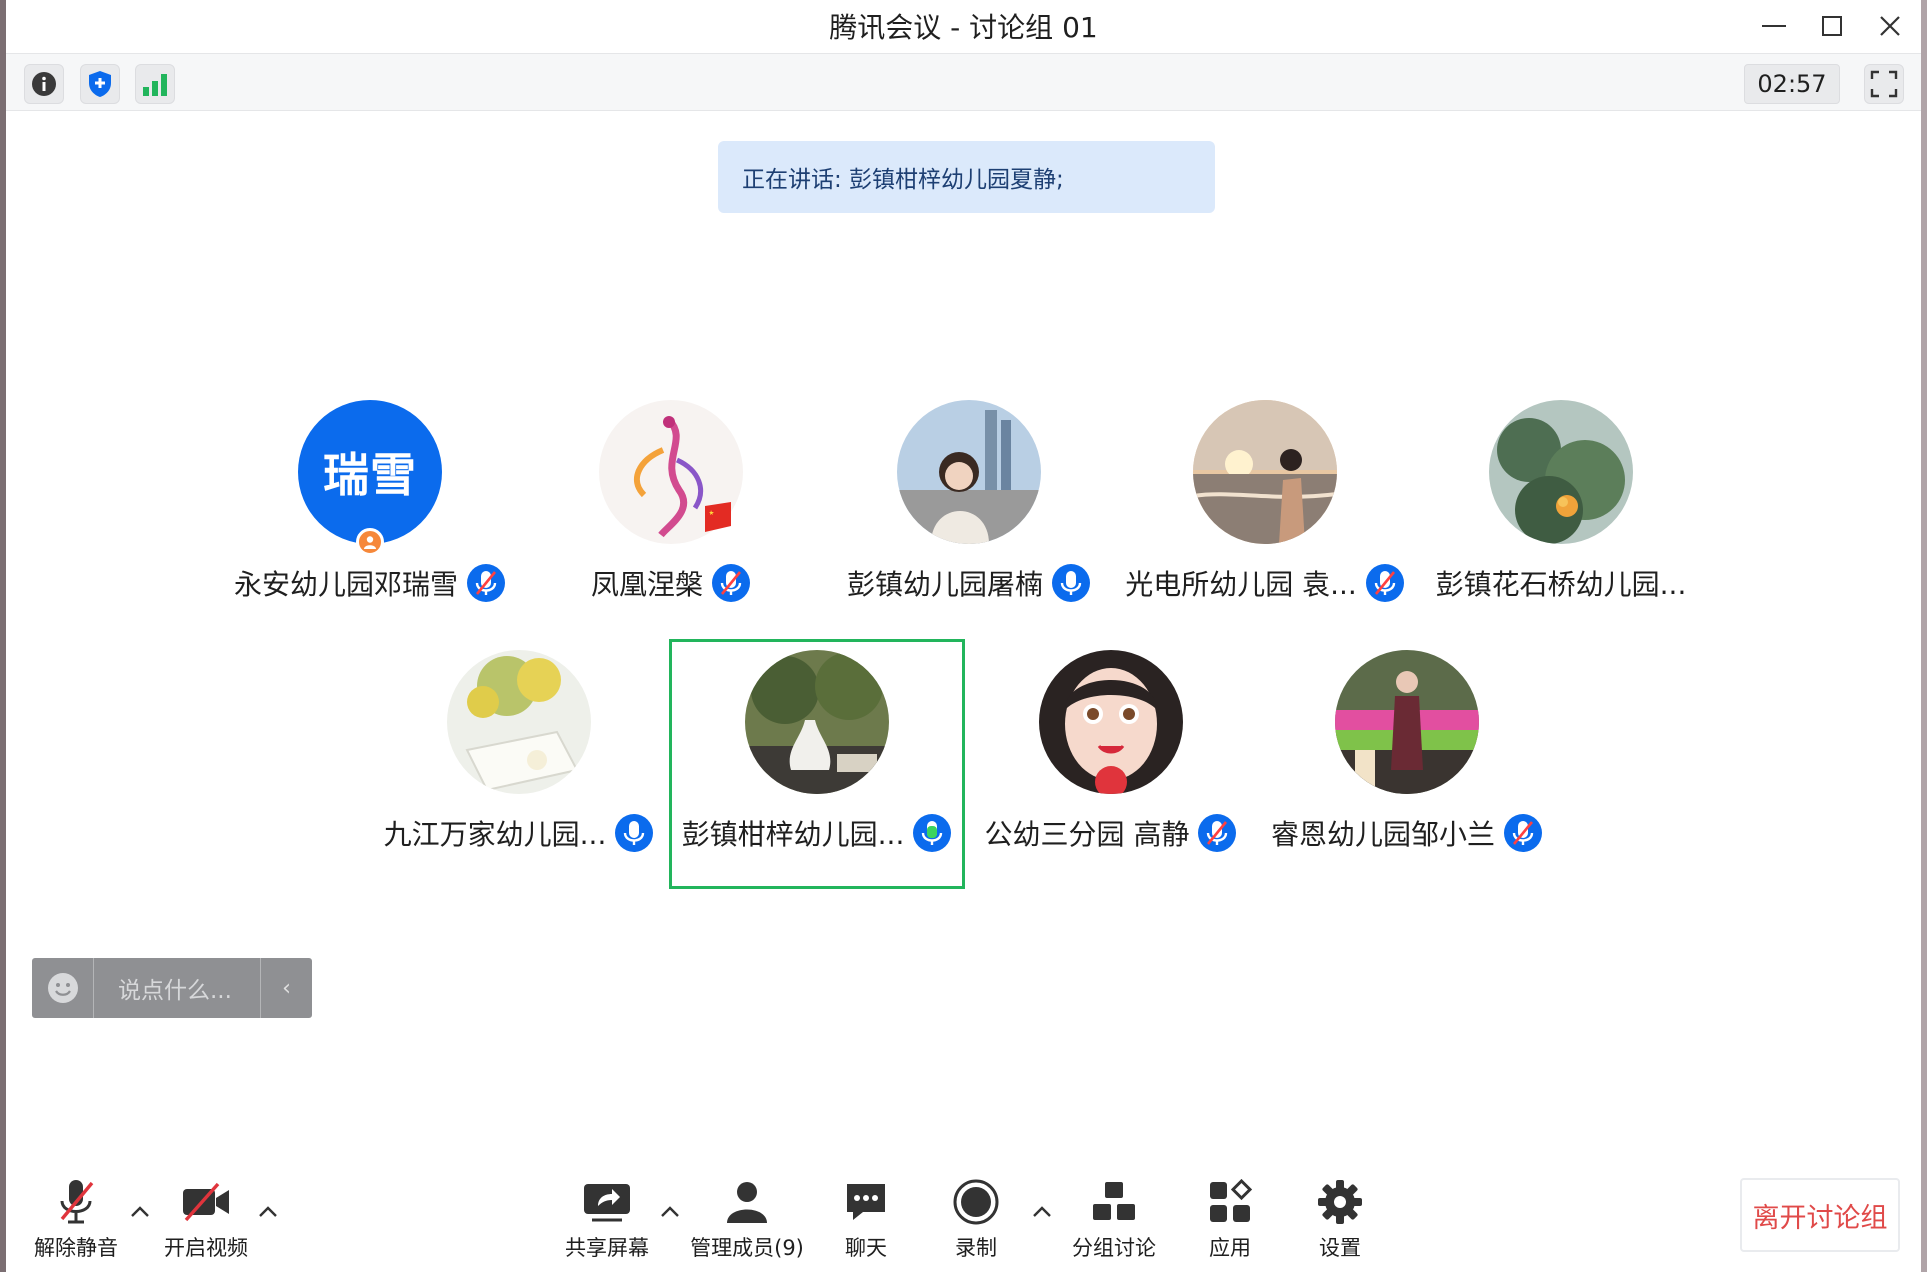 The width and height of the screenshot is (1927, 1272). I want to click on participant-tile: 彭镇幼儿园屠楠, so click(969, 520).